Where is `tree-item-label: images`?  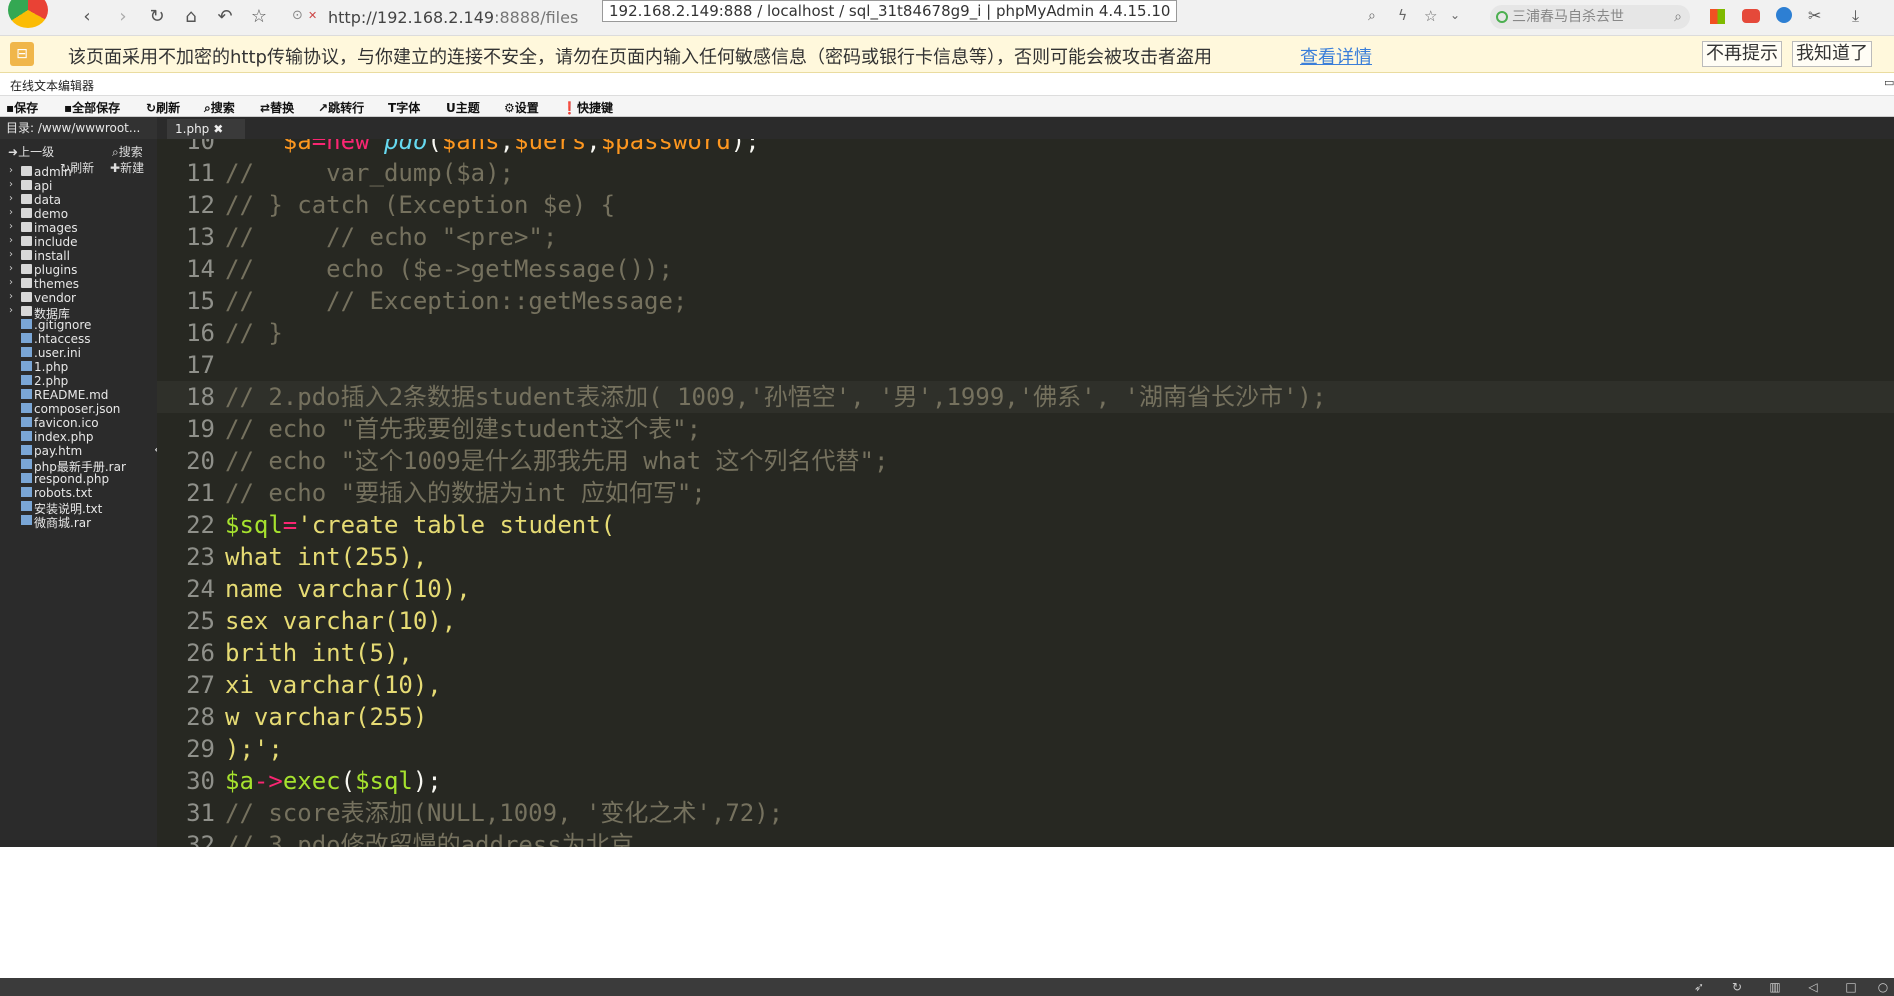 tree-item-label: images is located at coordinates (56, 227).